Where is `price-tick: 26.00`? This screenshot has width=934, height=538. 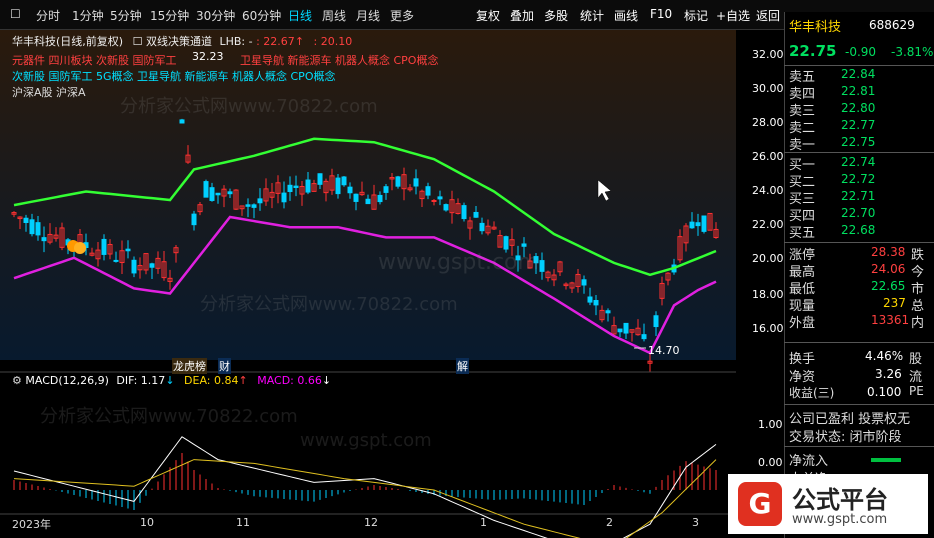 price-tick: 26.00 is located at coordinates (768, 156).